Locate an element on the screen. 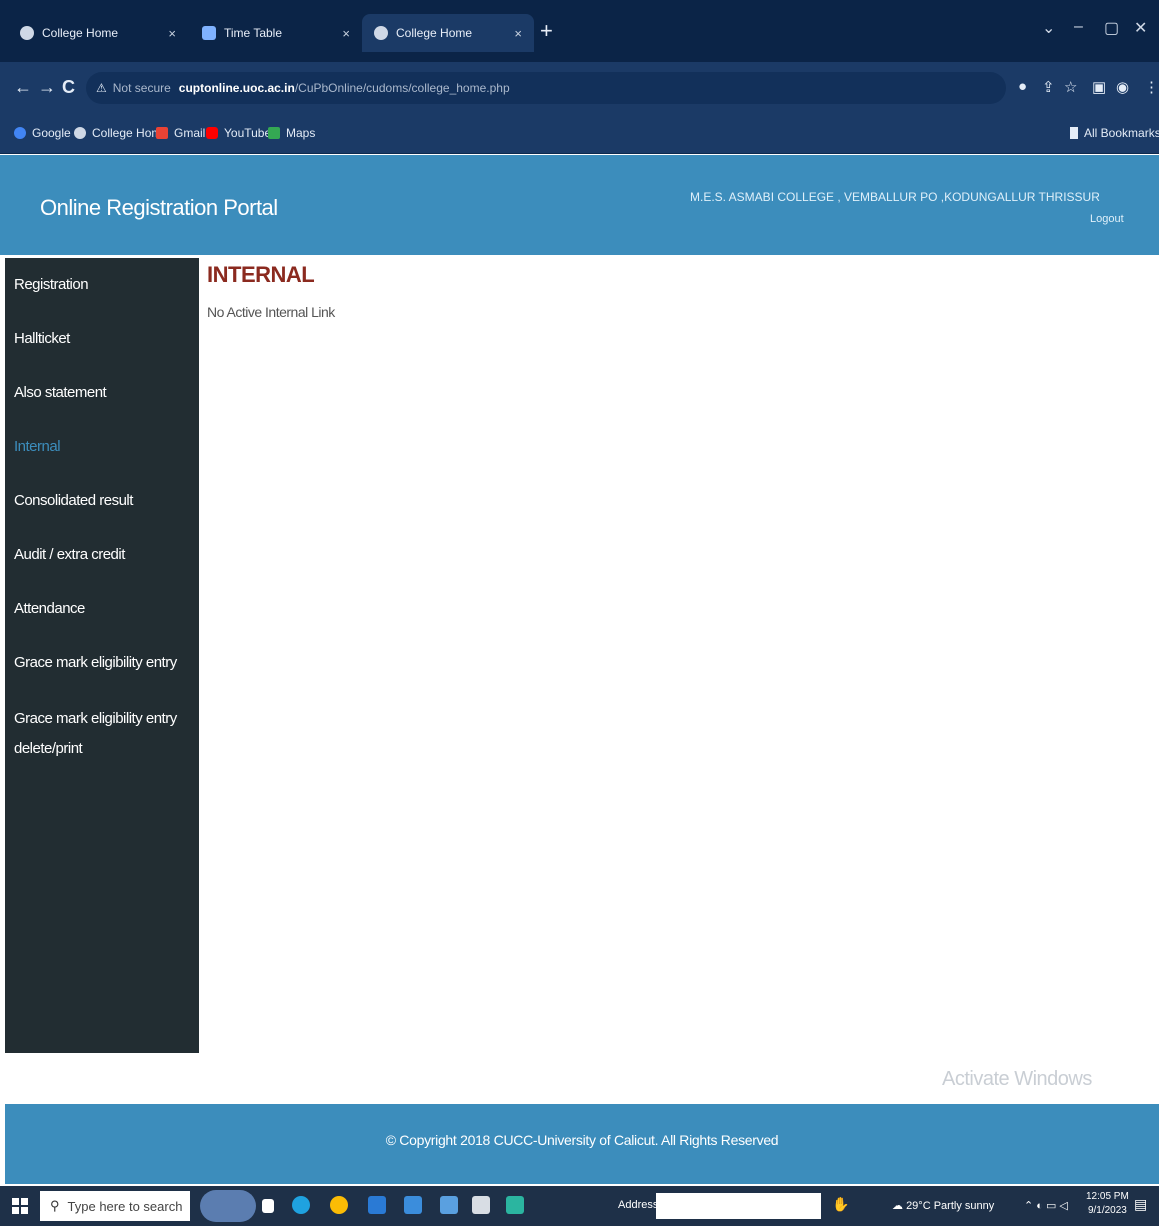 The image size is (1159, 1226). all-bookmarks-label: All Bookmarks is located at coordinates (1121, 133).